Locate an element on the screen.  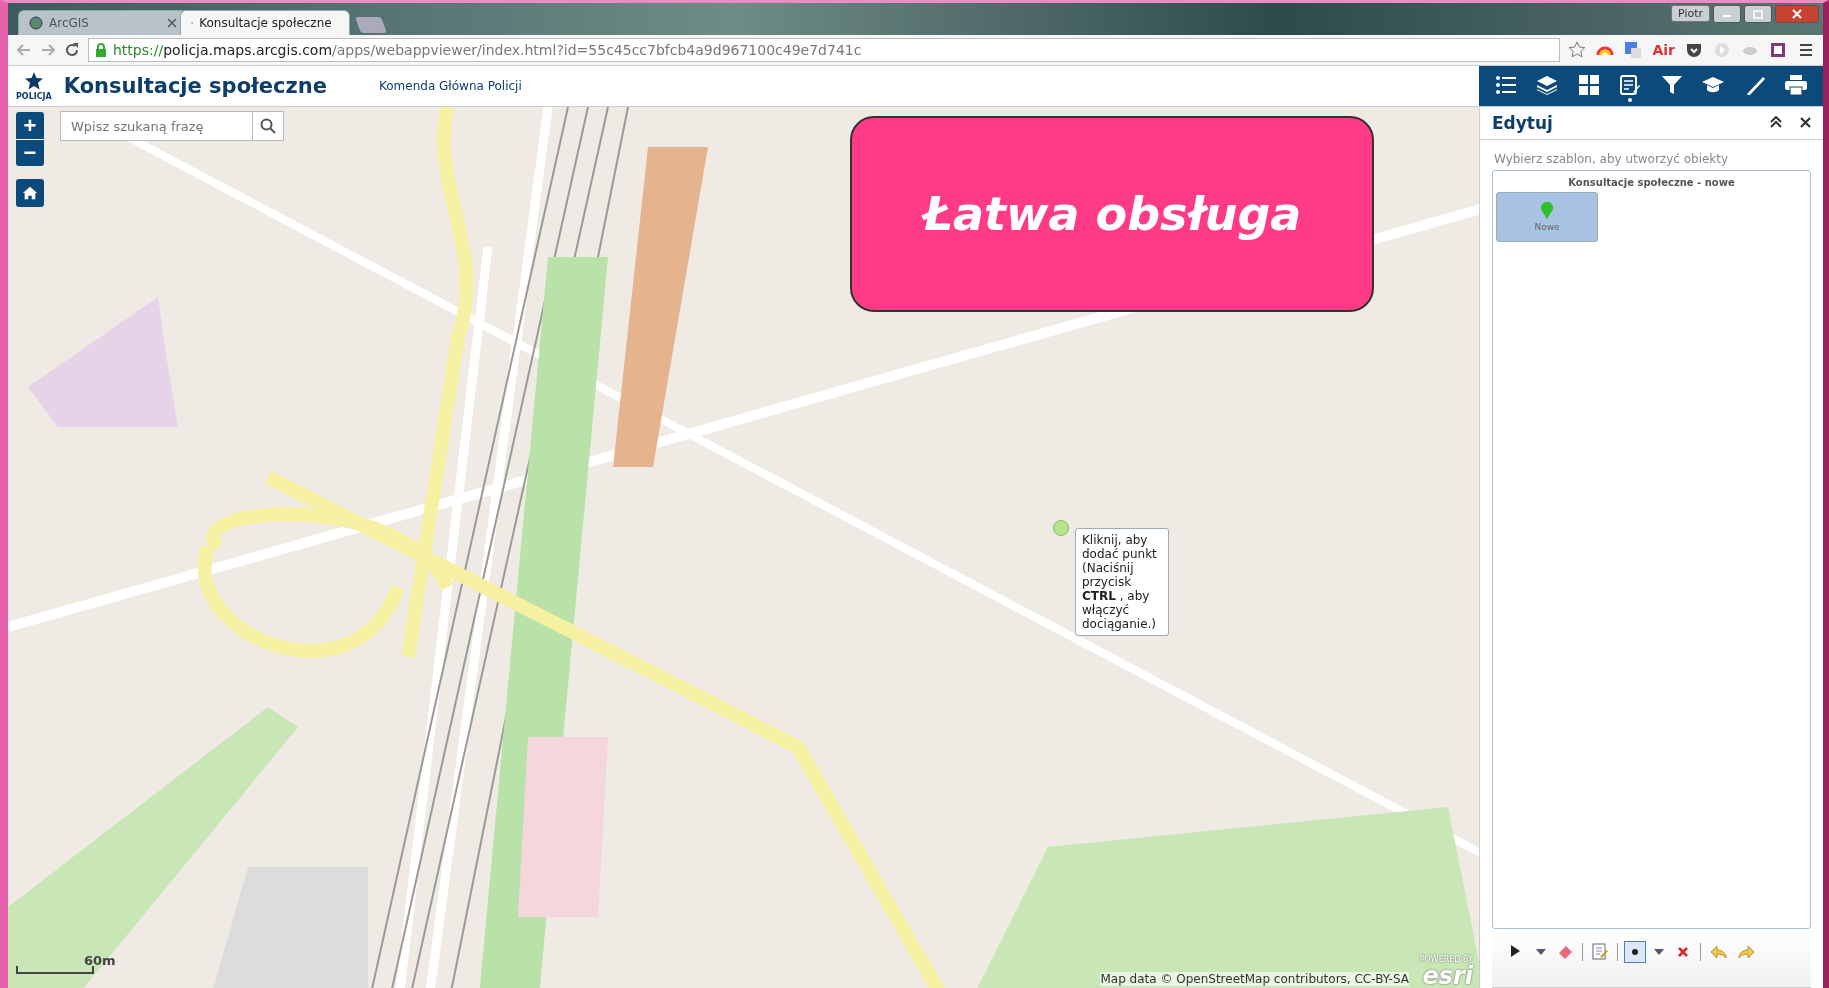
home-button is located at coordinates (30, 193).